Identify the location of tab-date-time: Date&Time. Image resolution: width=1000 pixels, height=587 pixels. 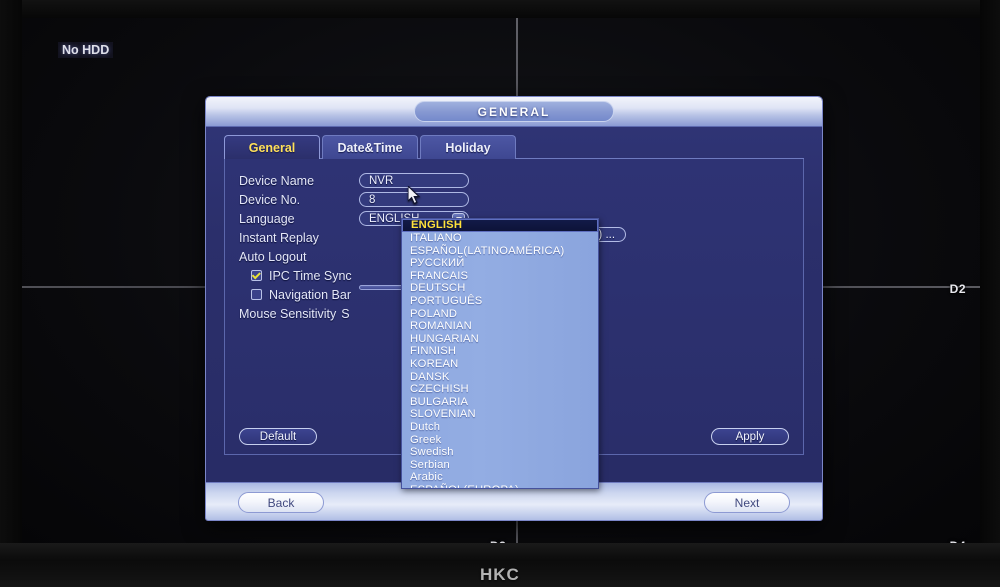
(370, 147).